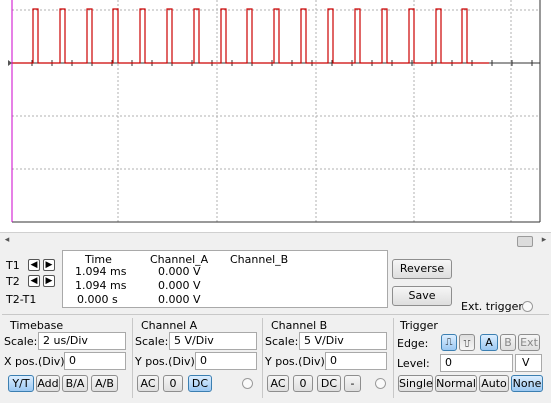 The width and height of the screenshot is (551, 403). I want to click on t2-left-arrow-icon: ◀, so click(34, 281).